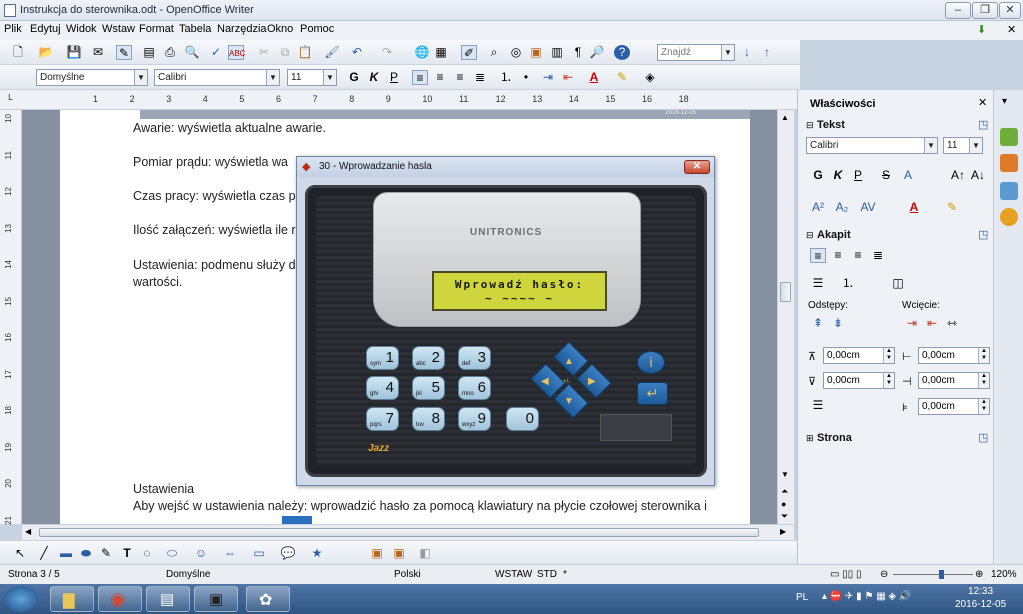  Describe the element at coordinates (933, 574) in the screenshot. I see `zoom-slider` at that location.